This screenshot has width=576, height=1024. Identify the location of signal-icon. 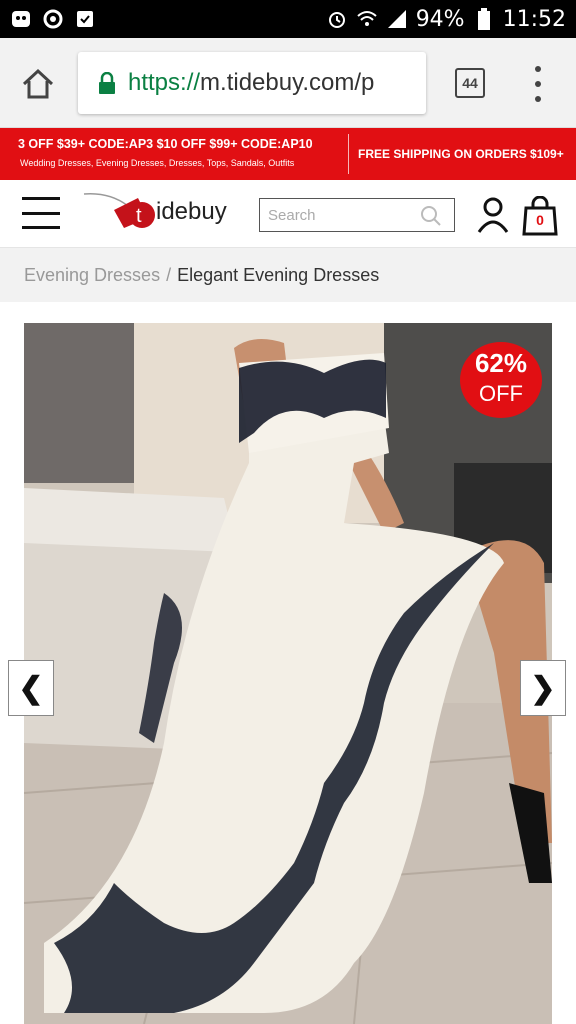
(397, 19).